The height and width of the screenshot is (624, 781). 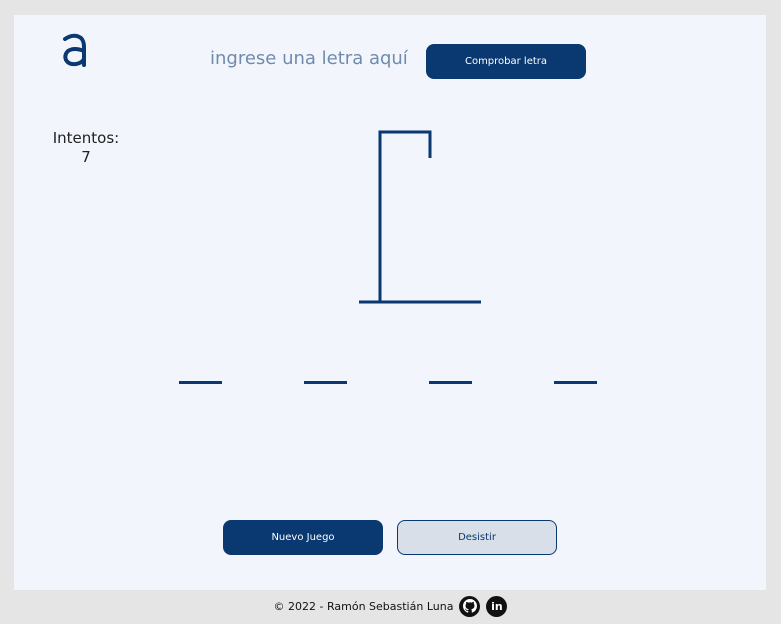 What do you see at coordinates (86, 138) in the screenshot?
I see `tries-label: Intentos:` at bounding box center [86, 138].